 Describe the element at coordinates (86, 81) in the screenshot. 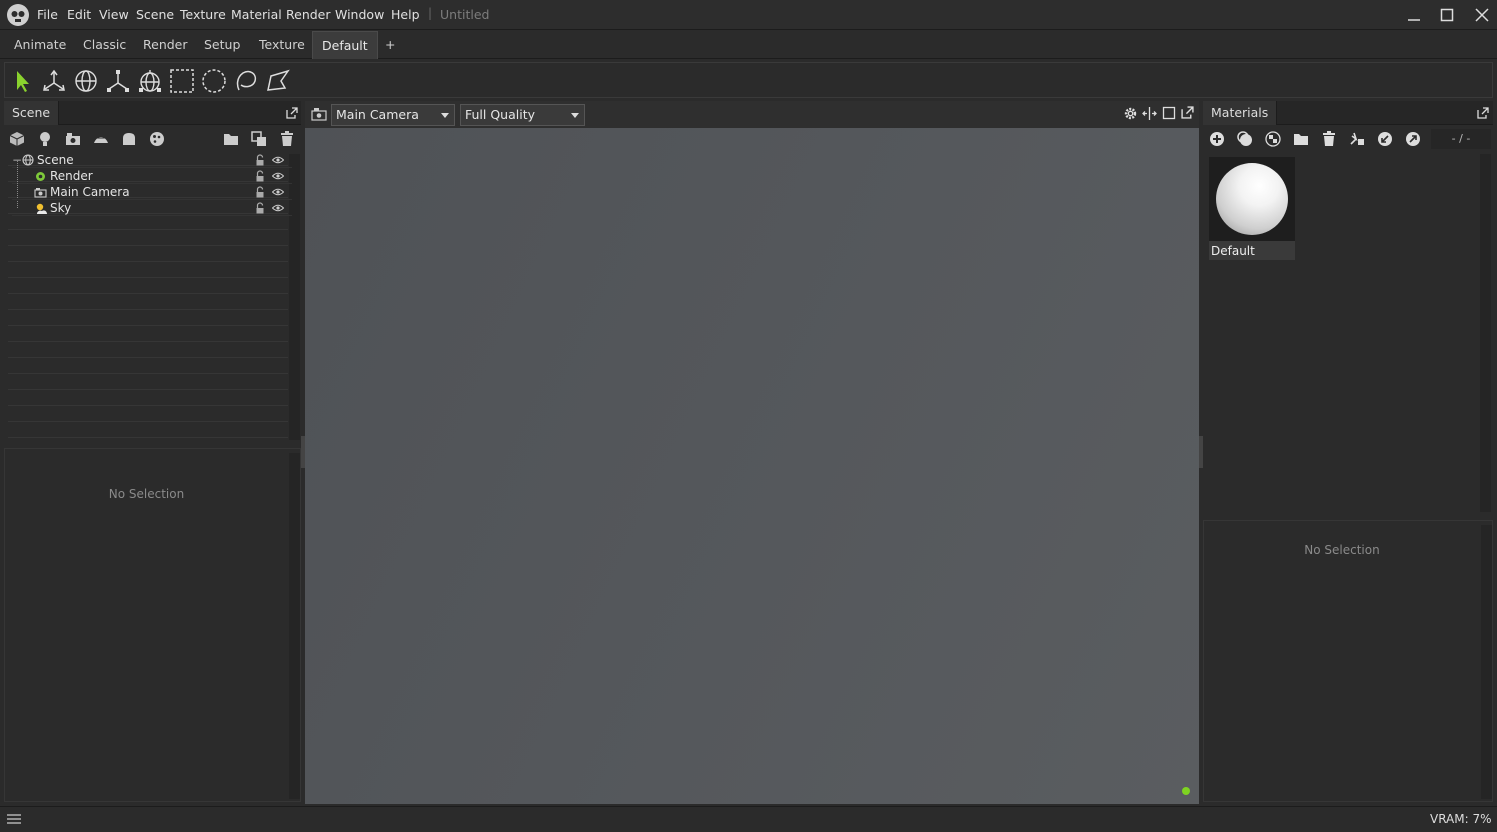

I see `rotate-gizmo-icon` at that location.